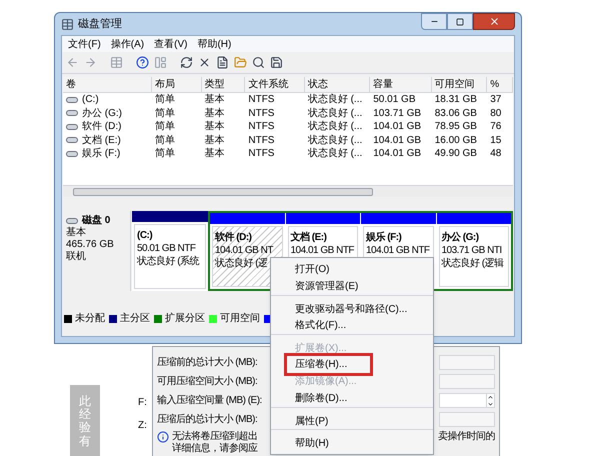 This screenshot has width=600, height=456. What do you see at coordinates (209, 401) in the screenshot?
I see `field-label: 输入压缩空间量 (MB) (E):` at bounding box center [209, 401].